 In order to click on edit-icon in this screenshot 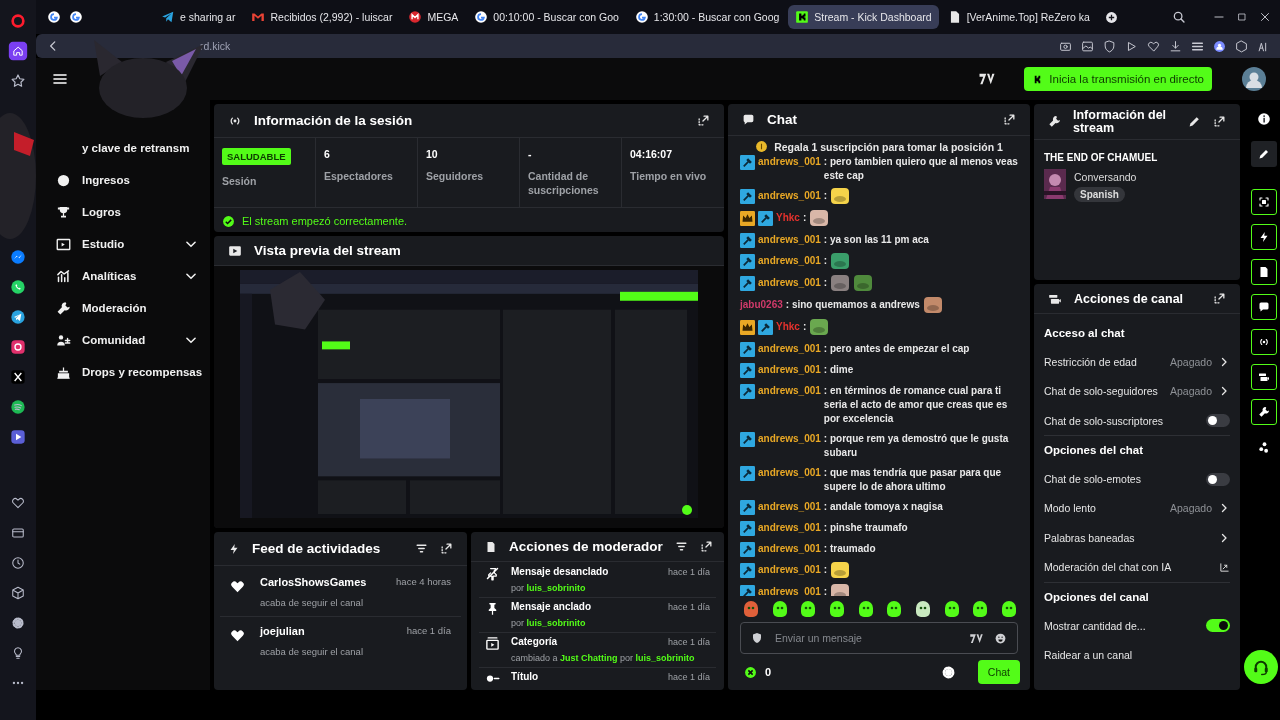, I will do `click(1194, 121)`.